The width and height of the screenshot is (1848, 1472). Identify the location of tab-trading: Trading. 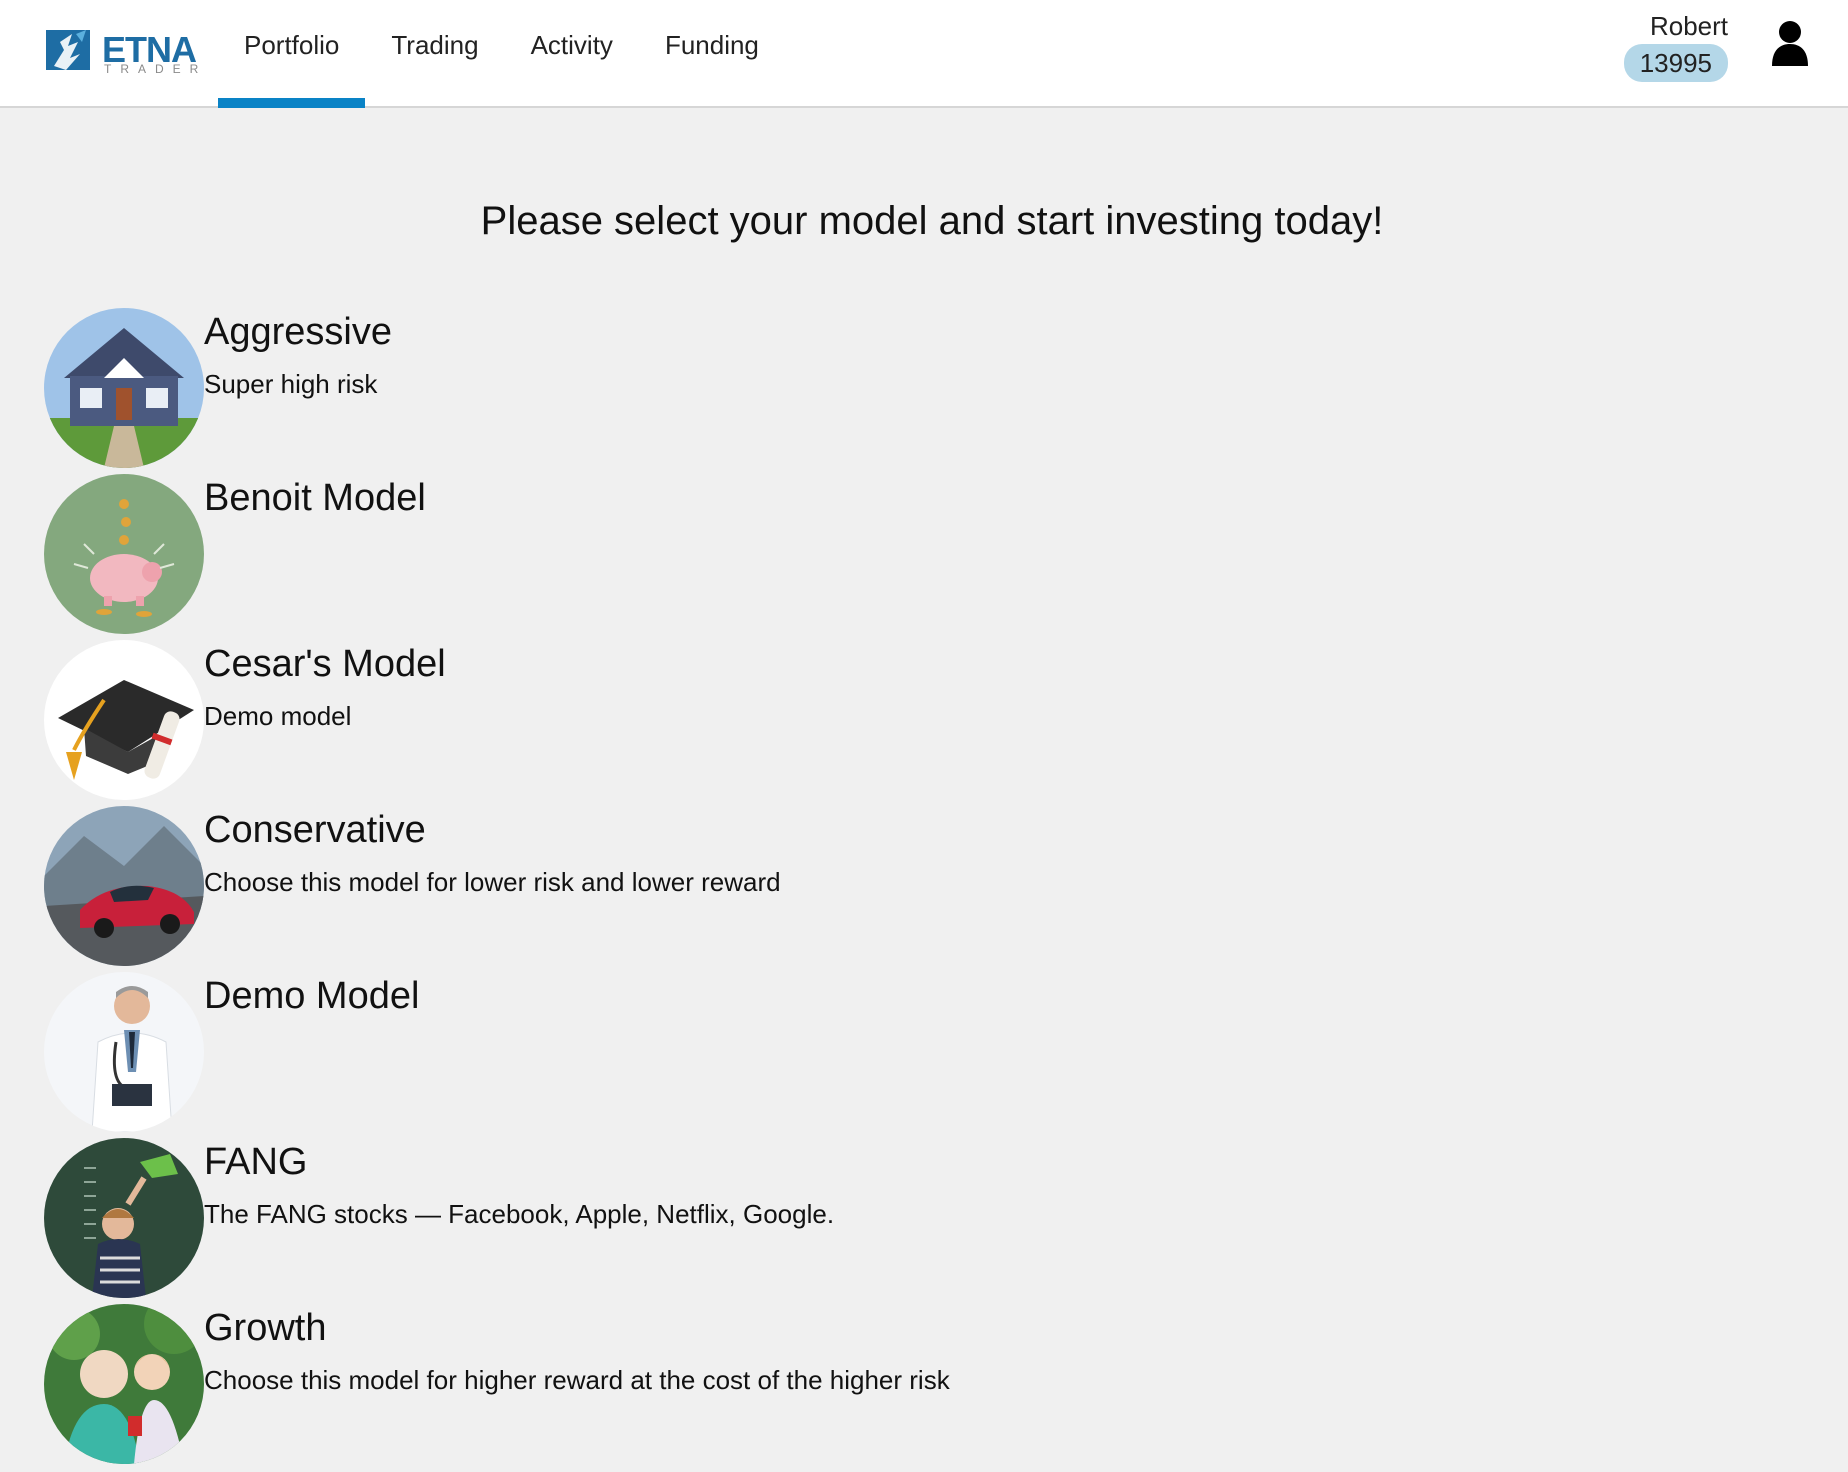
(434, 54).